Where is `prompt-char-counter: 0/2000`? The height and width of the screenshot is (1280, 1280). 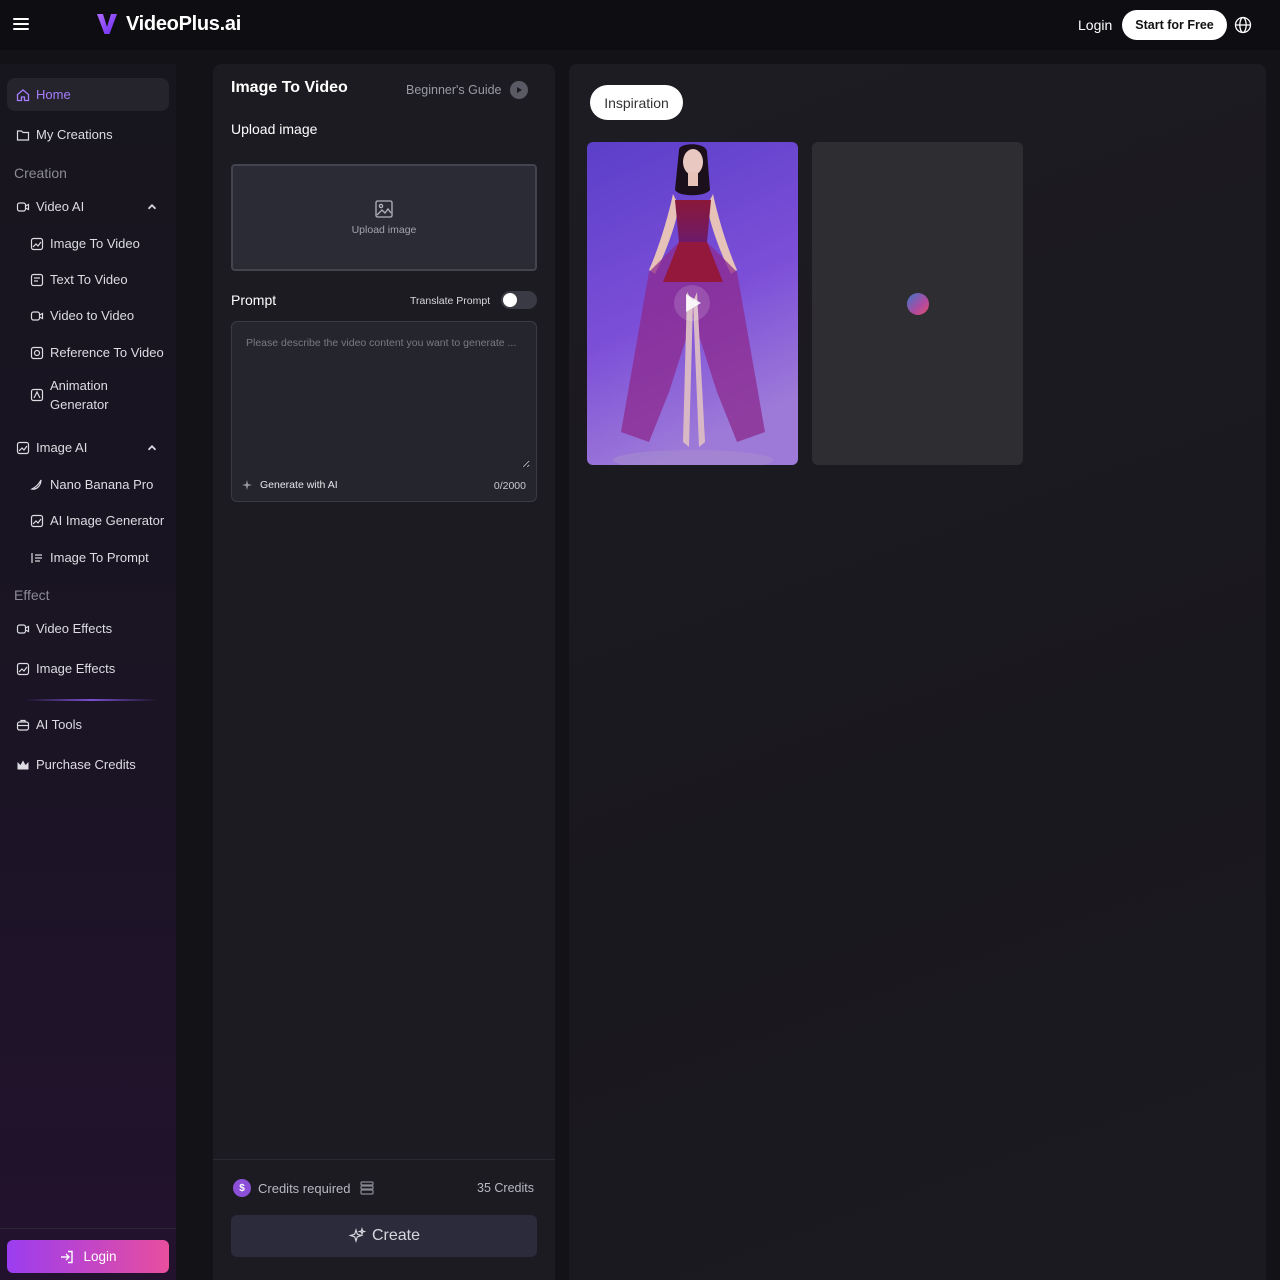
prompt-char-counter: 0/2000 is located at coordinates (509, 486).